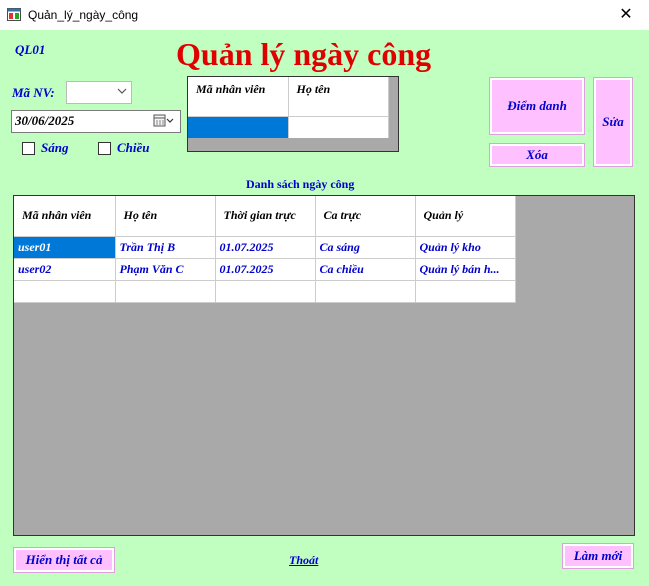 The image size is (649, 586). What do you see at coordinates (365, 269) in the screenshot?
I see `table-cell: Ca chiều` at bounding box center [365, 269].